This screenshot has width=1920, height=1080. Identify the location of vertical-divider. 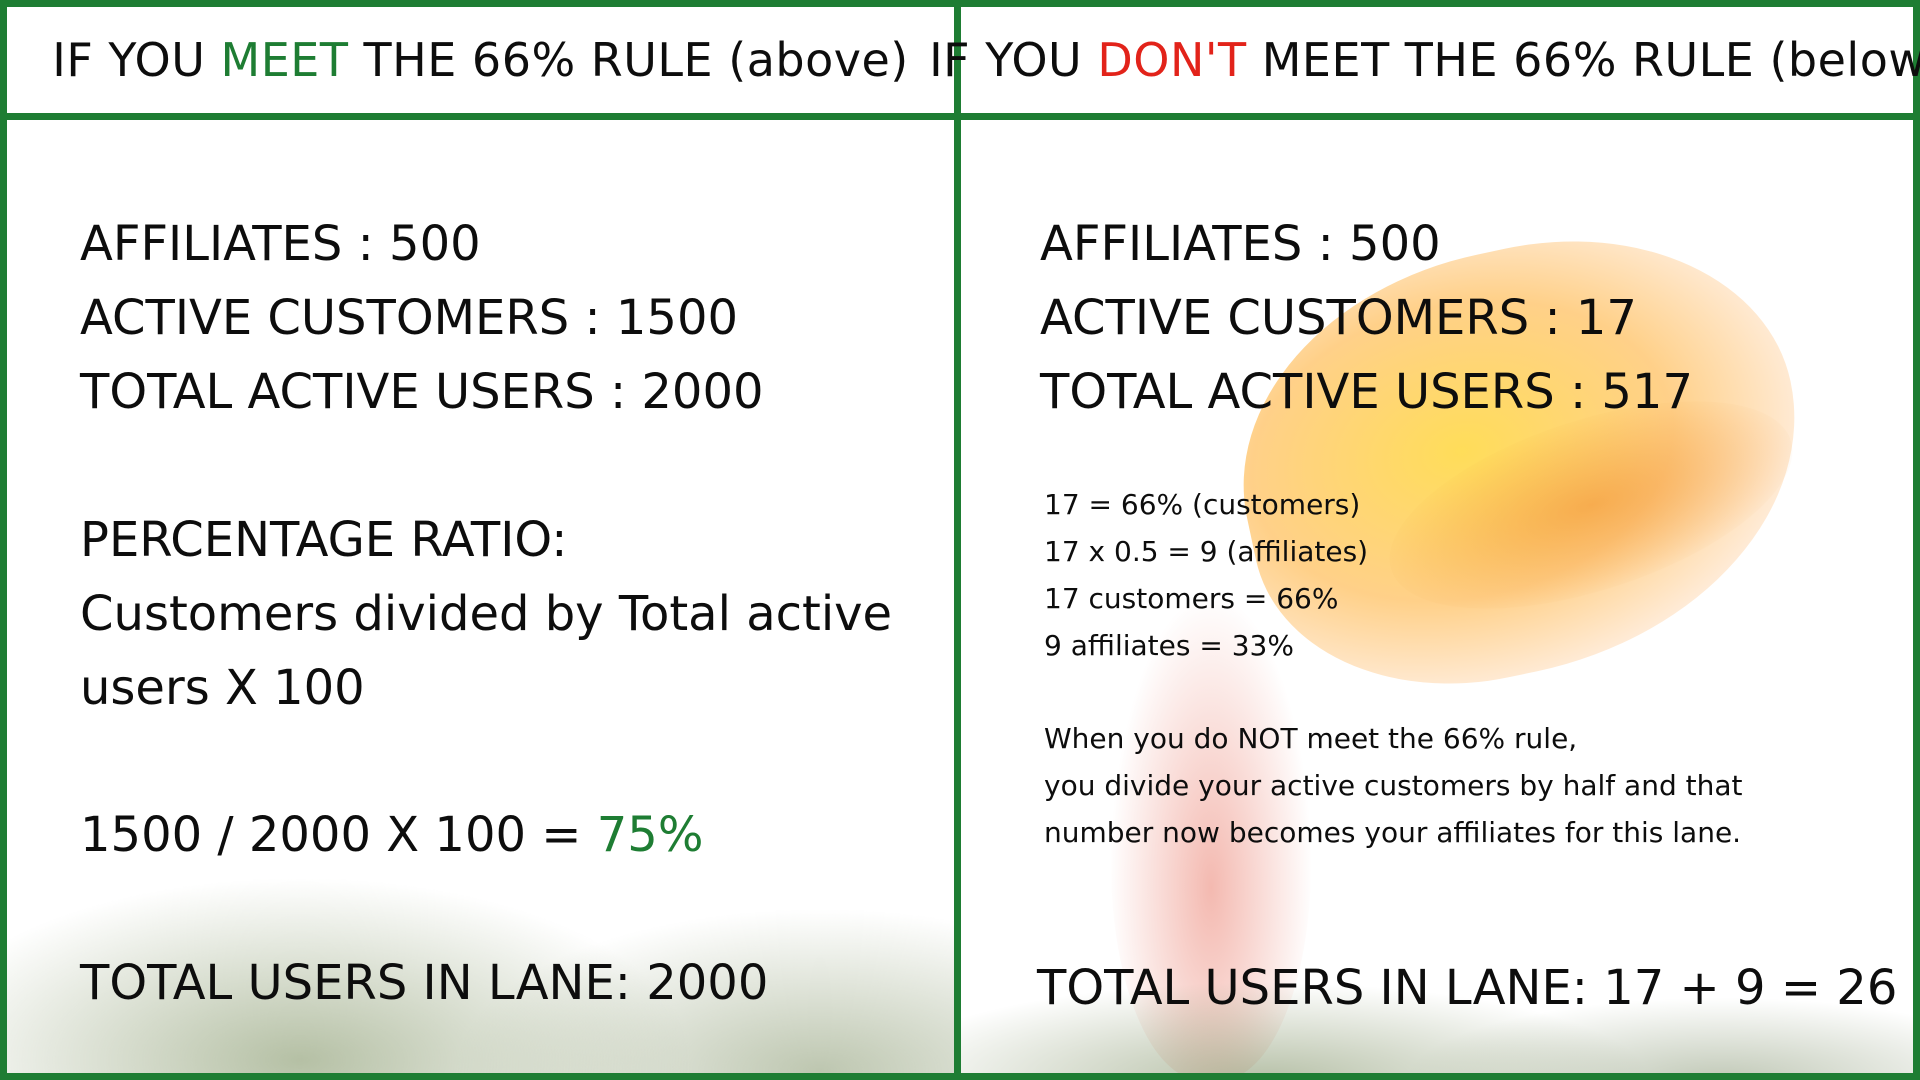
(957, 540).